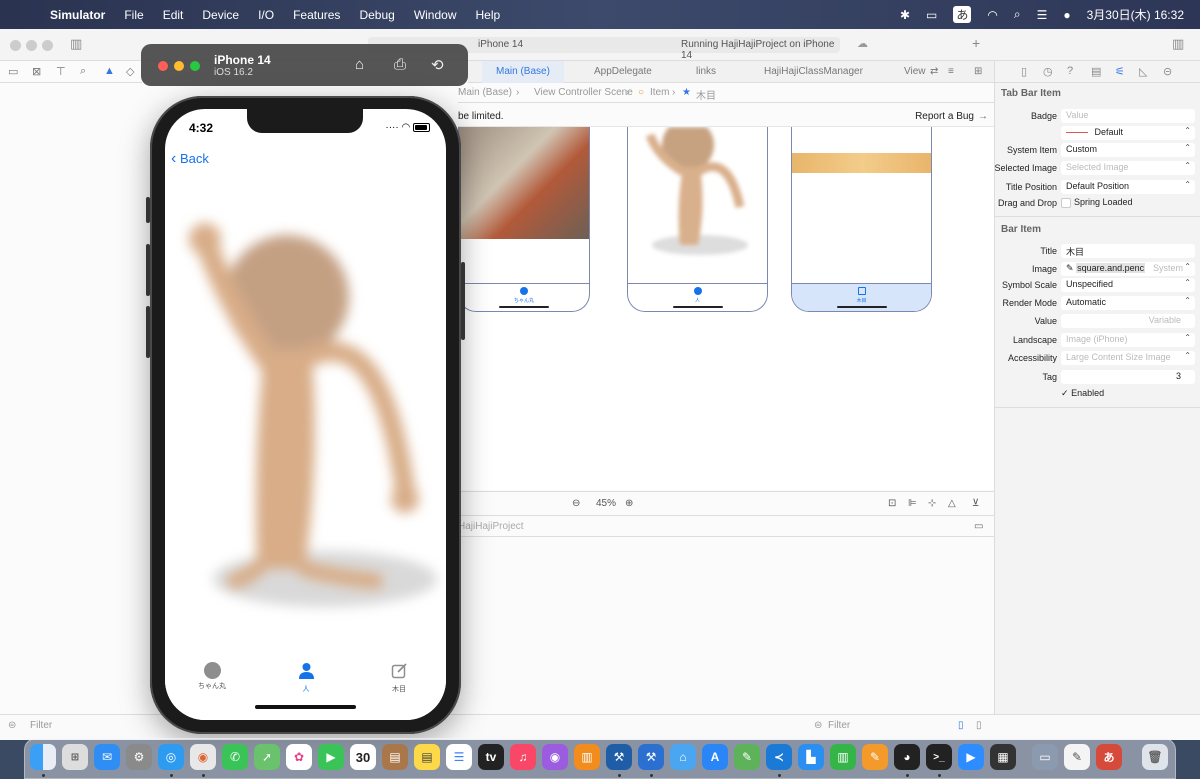 The image size is (1200, 779). I want to click on help-inspector-icon: ?, so click(1070, 71).